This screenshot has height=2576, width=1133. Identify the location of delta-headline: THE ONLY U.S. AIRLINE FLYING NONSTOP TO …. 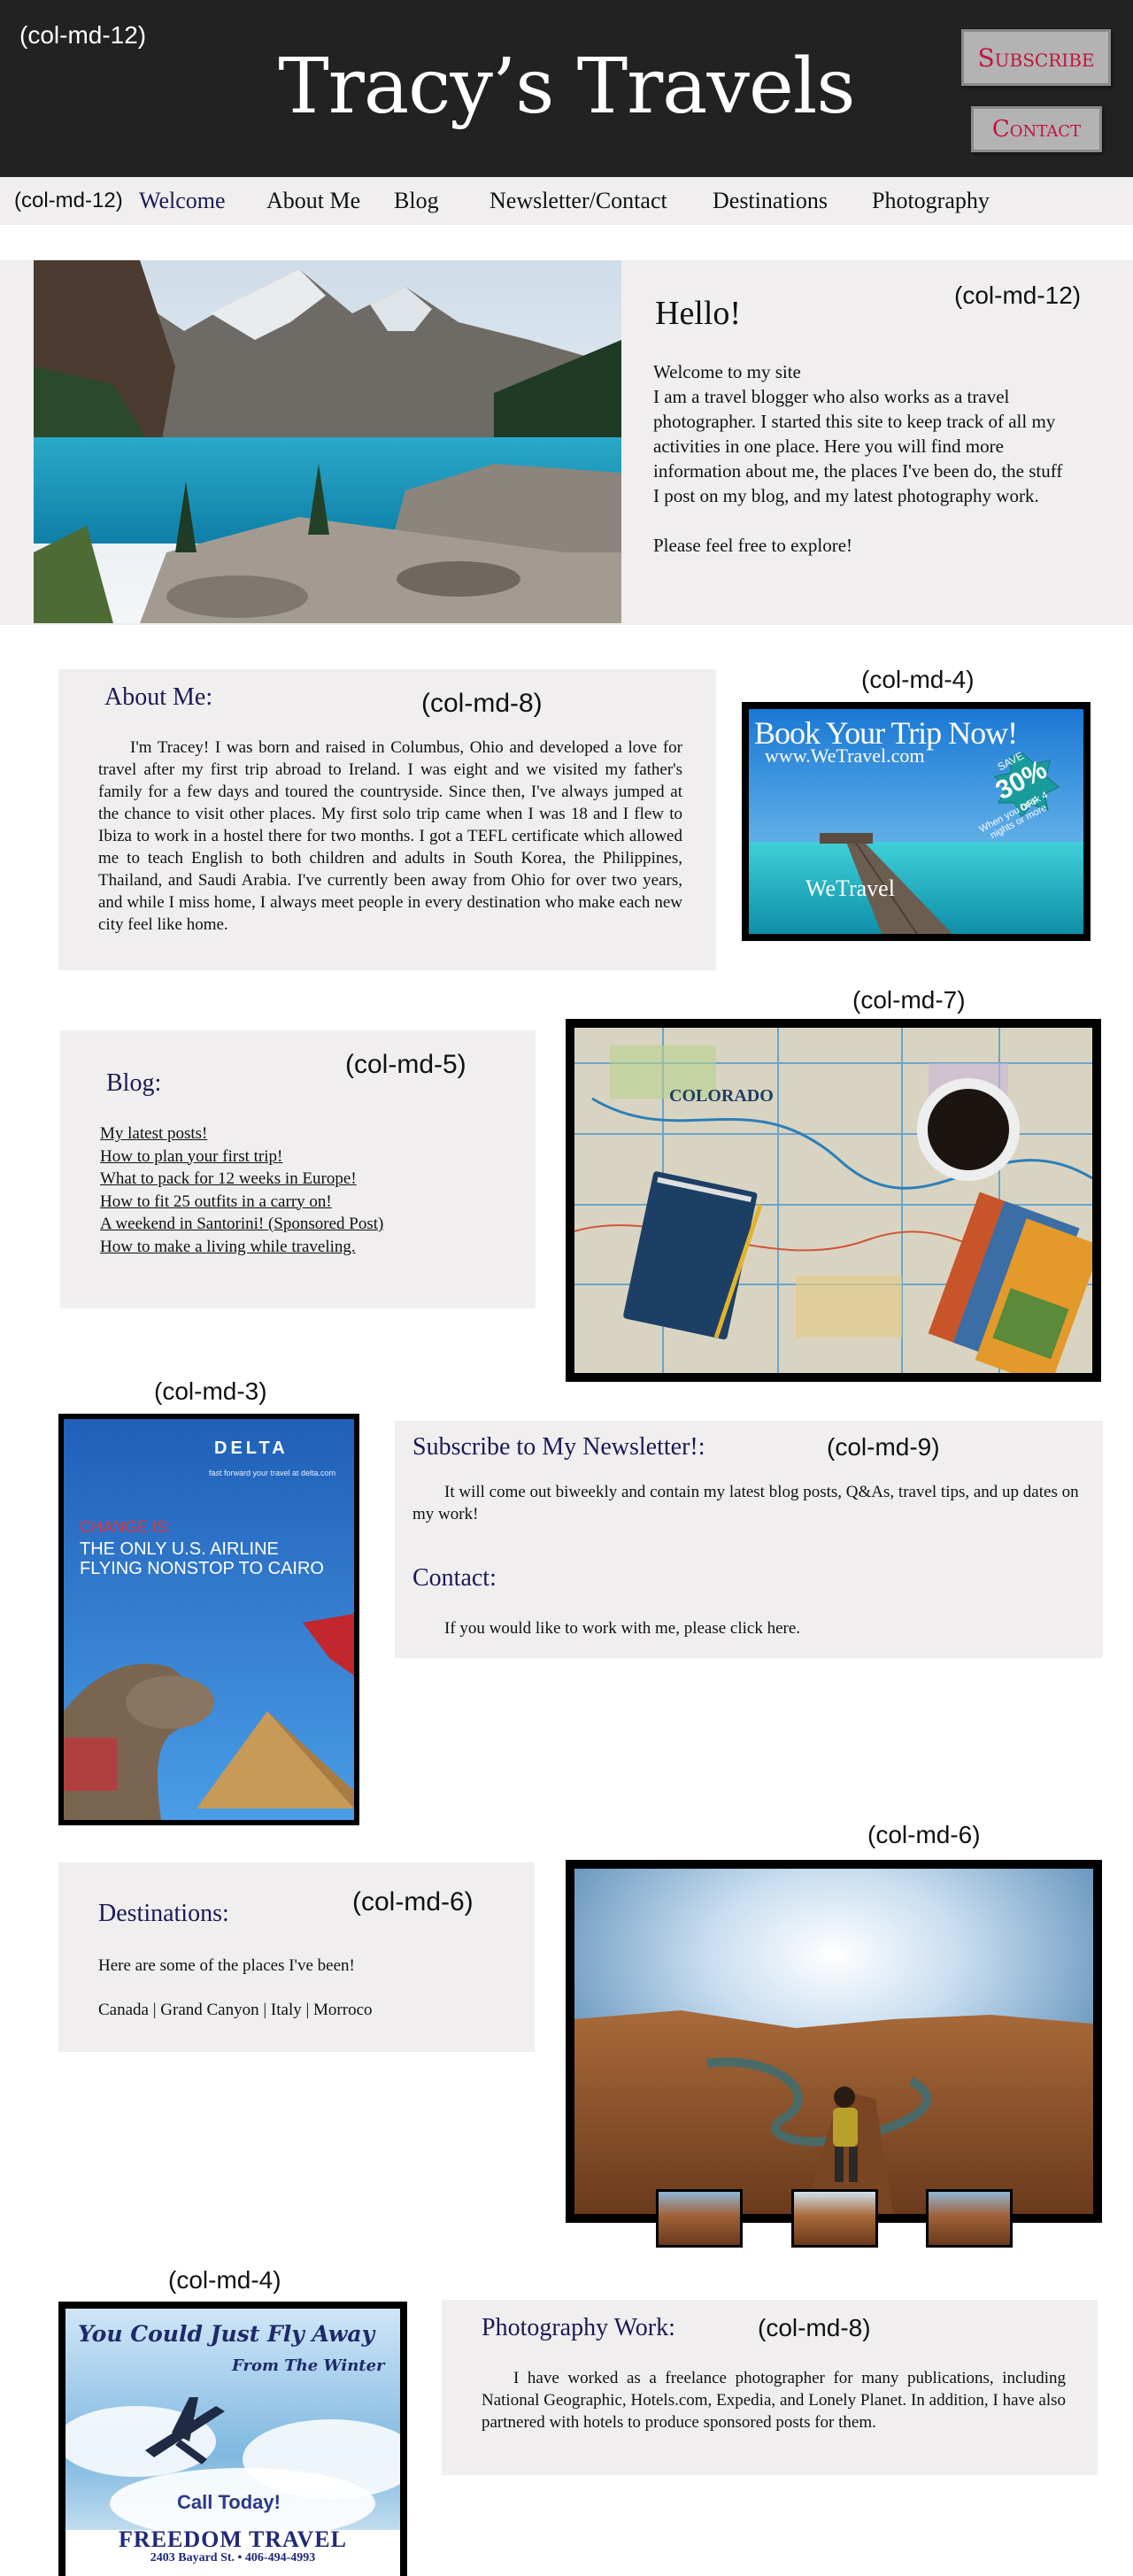
(202, 1558).